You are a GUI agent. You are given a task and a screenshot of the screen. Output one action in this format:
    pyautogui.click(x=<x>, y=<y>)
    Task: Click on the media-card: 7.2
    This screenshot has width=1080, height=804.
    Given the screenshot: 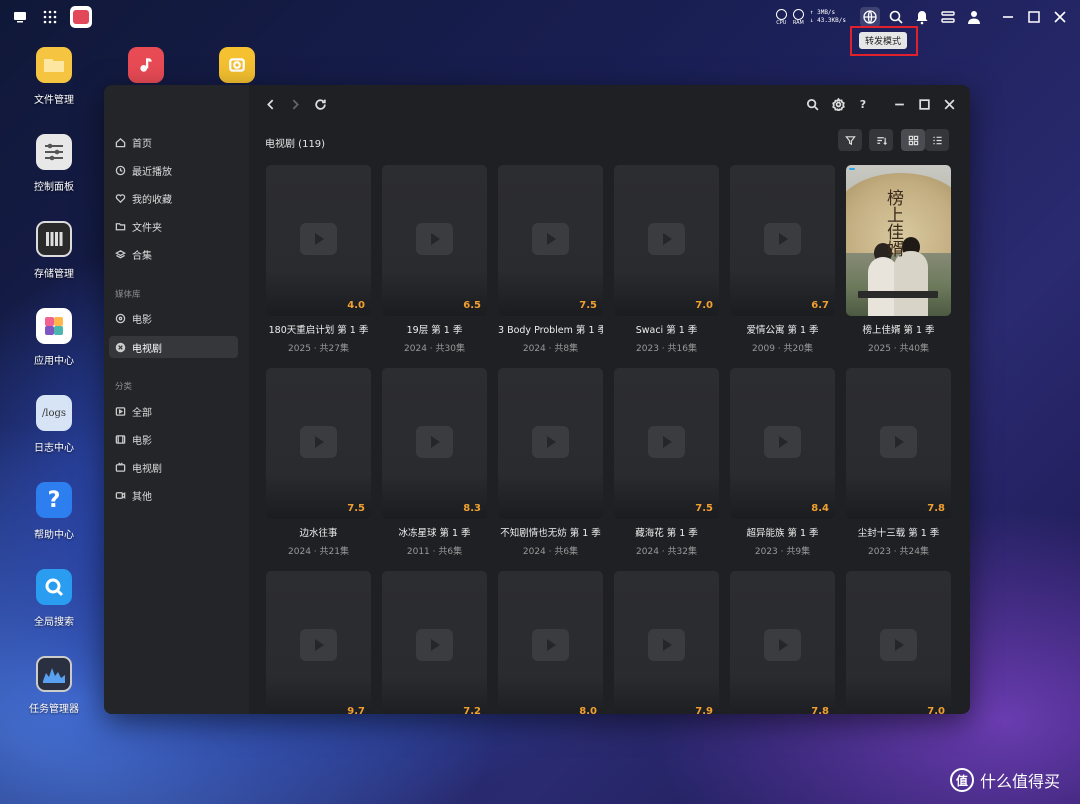 What is the action you would take?
    pyautogui.click(x=434, y=642)
    